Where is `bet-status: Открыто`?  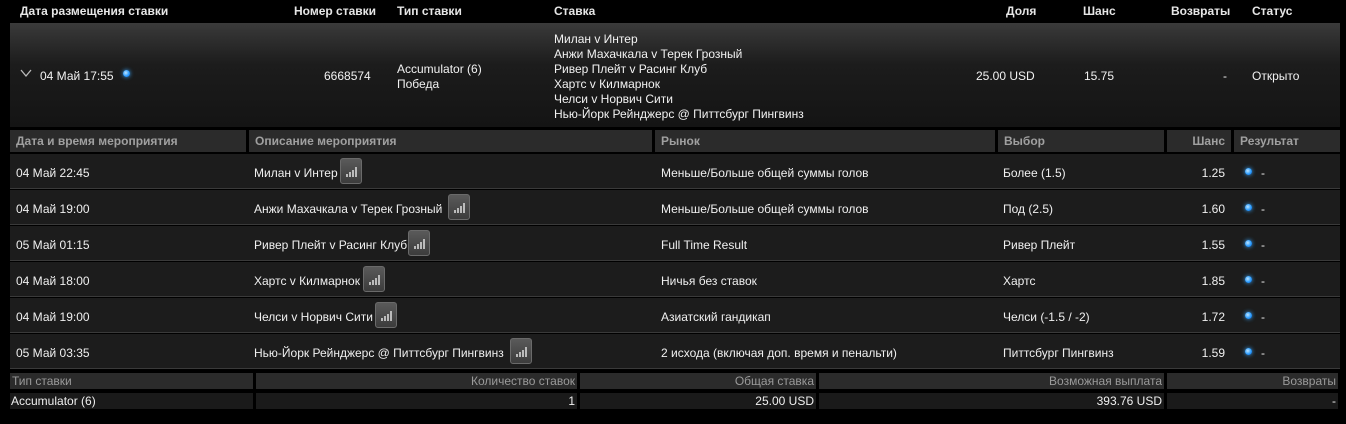
bet-status: Открыто is located at coordinates (1276, 76).